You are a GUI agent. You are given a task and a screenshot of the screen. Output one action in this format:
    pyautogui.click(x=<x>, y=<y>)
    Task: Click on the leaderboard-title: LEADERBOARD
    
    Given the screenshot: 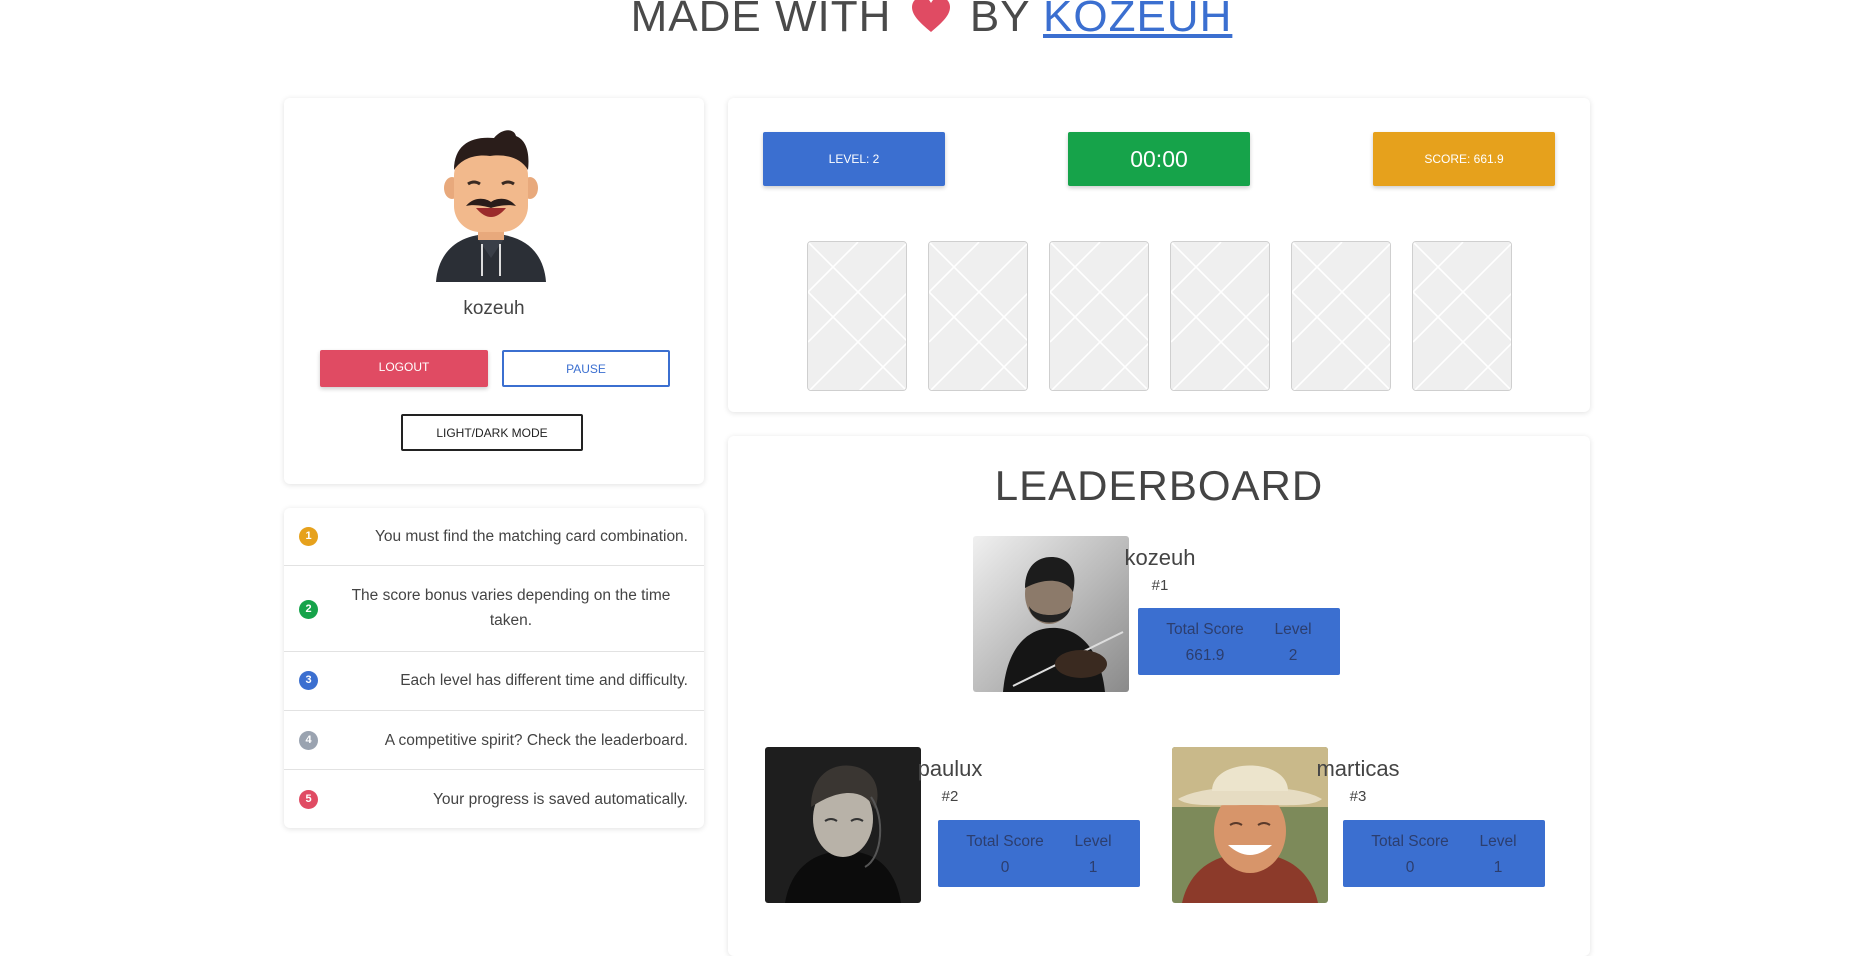 What is the action you would take?
    pyautogui.click(x=1159, y=485)
    